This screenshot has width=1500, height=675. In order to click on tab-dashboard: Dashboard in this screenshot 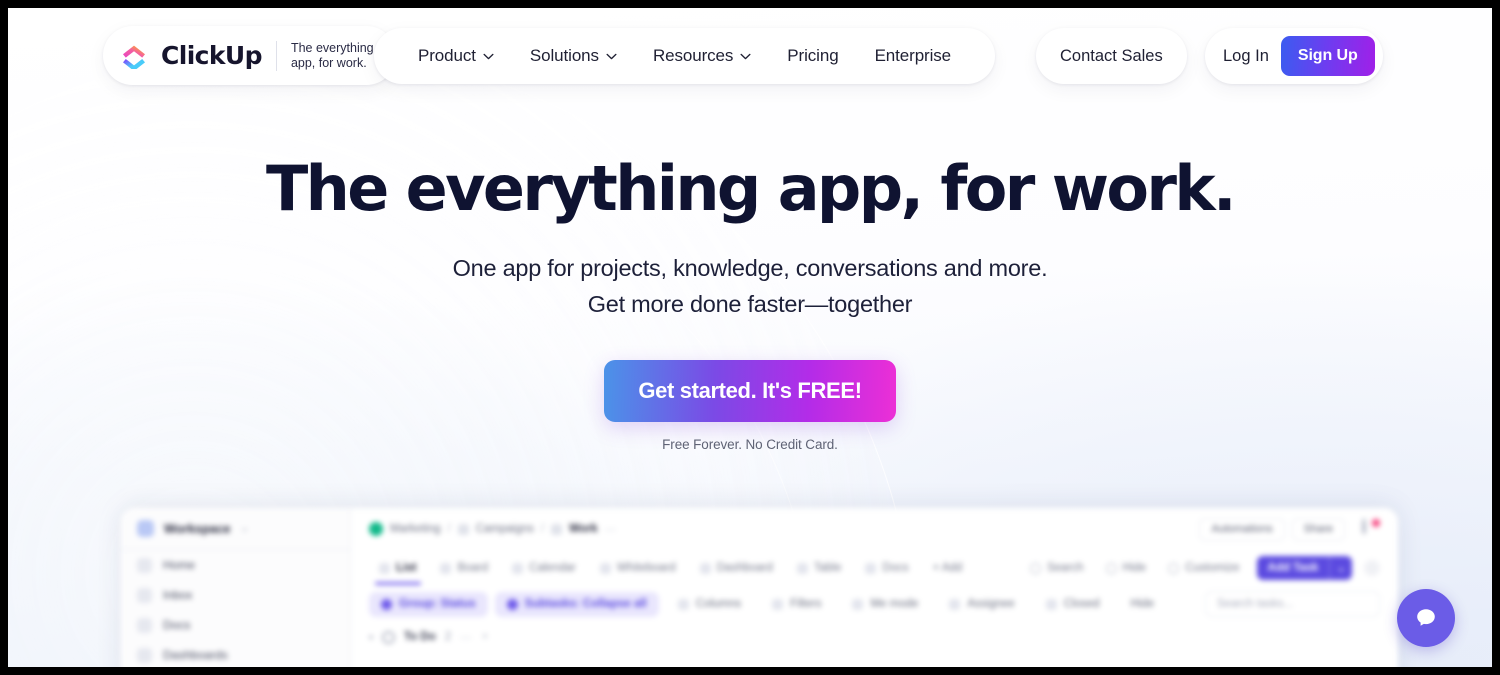, I will do `click(736, 568)`.